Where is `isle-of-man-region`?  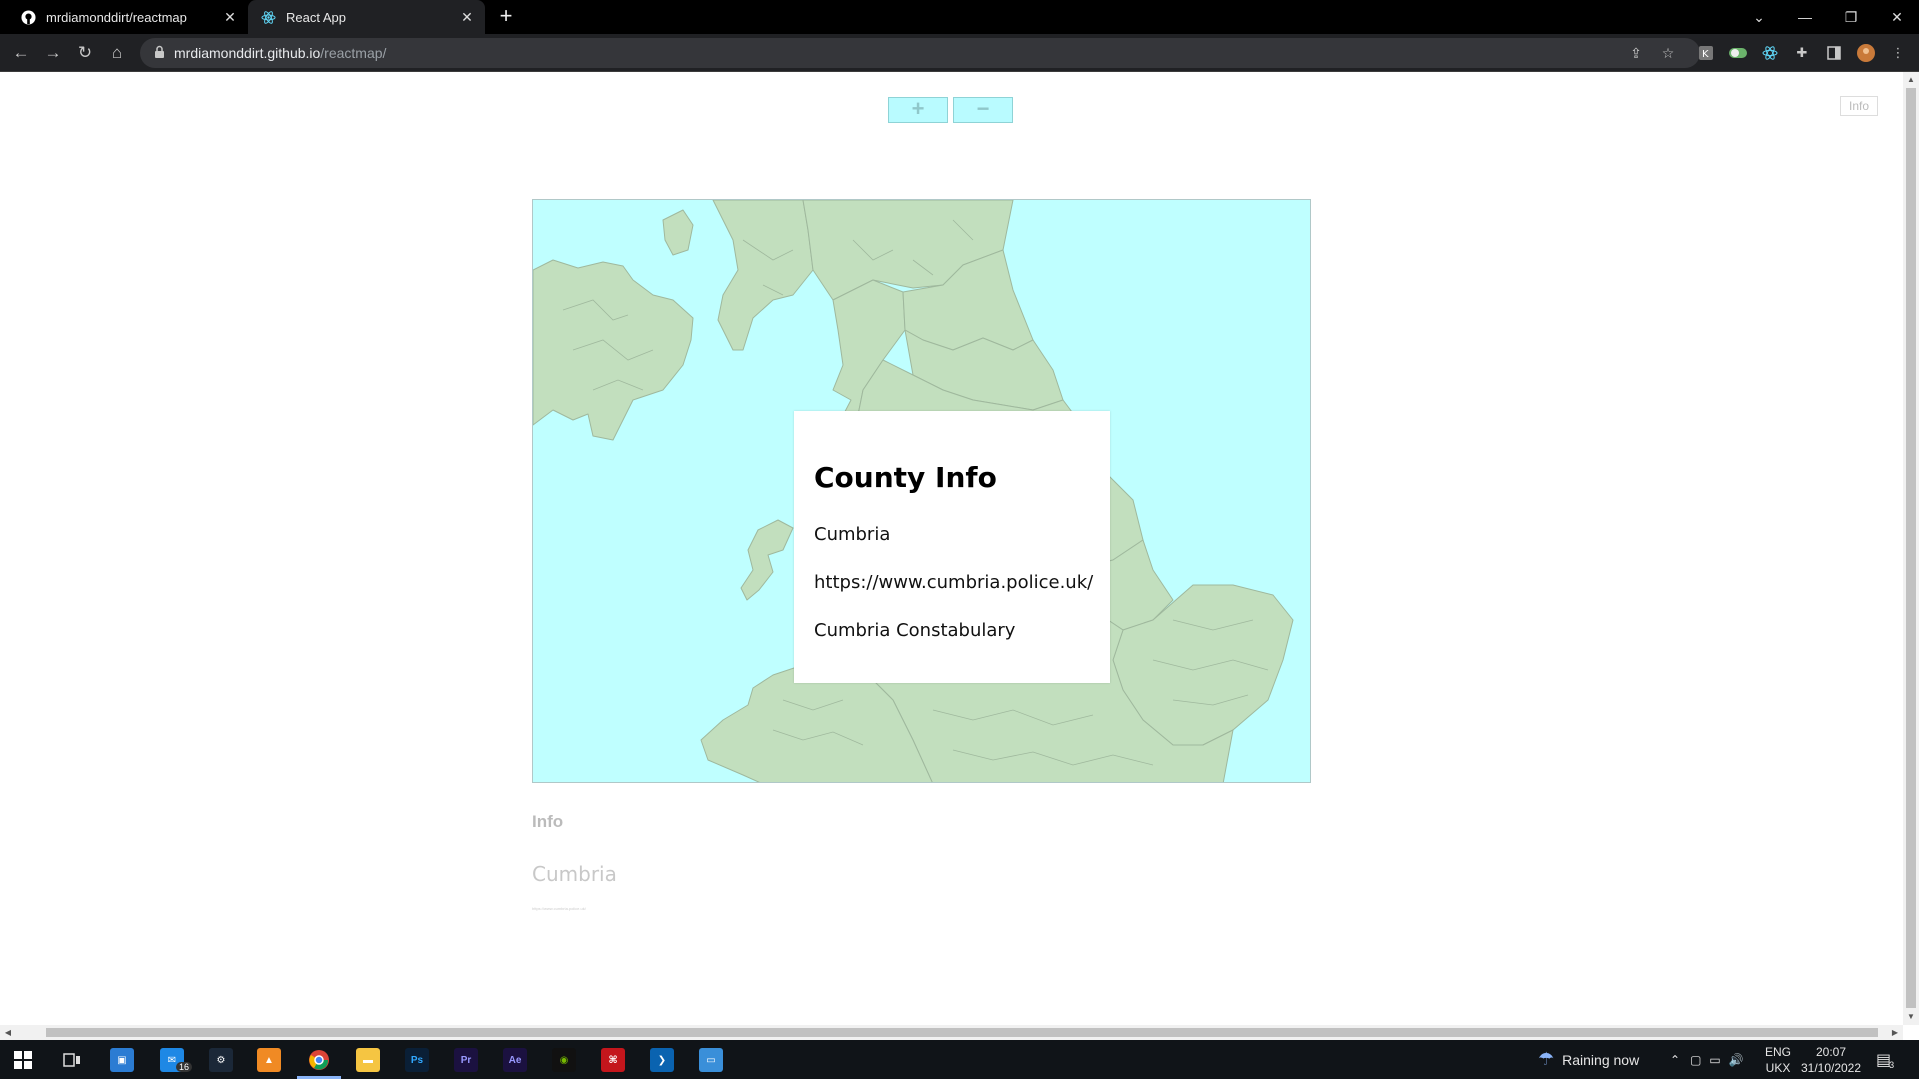
isle-of-man-region is located at coordinates (678, 232).